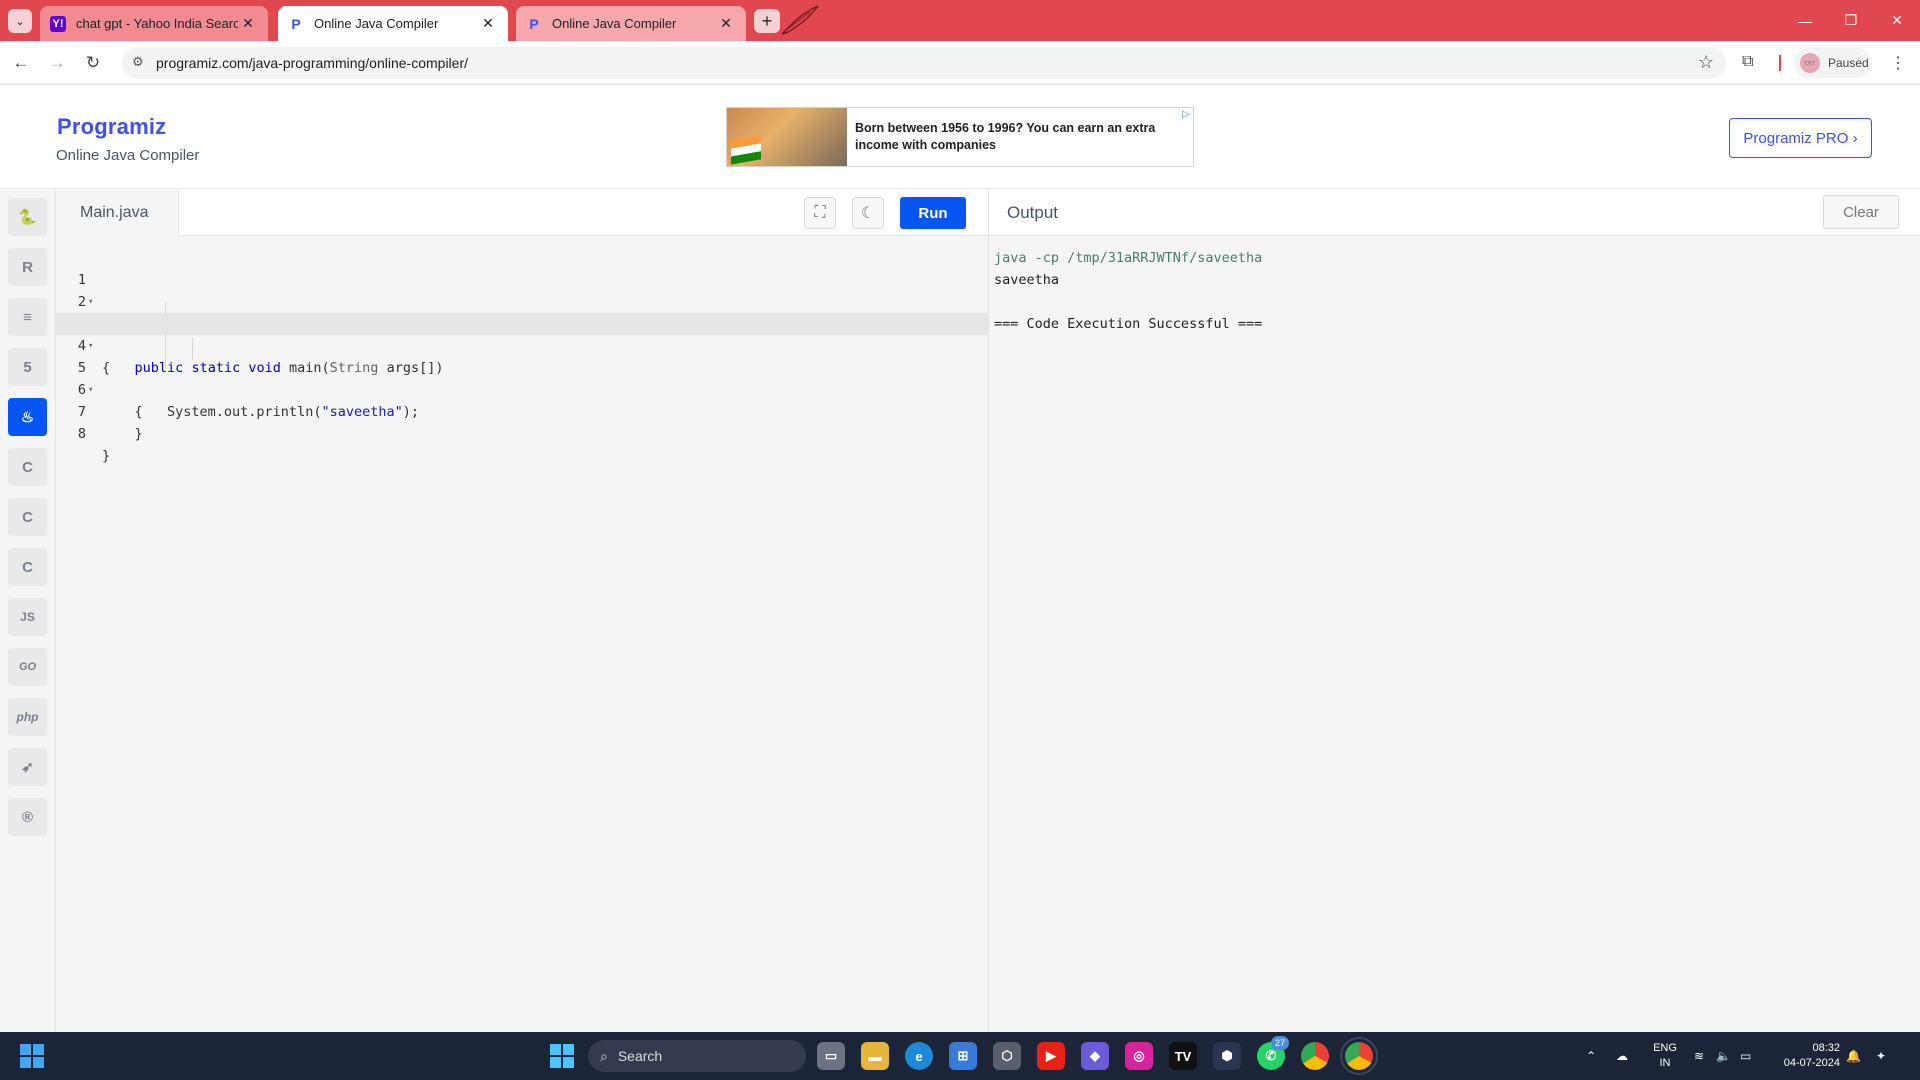  What do you see at coordinates (1665, 1056) in the screenshot?
I see `input-language-indicator: ENG IN` at bounding box center [1665, 1056].